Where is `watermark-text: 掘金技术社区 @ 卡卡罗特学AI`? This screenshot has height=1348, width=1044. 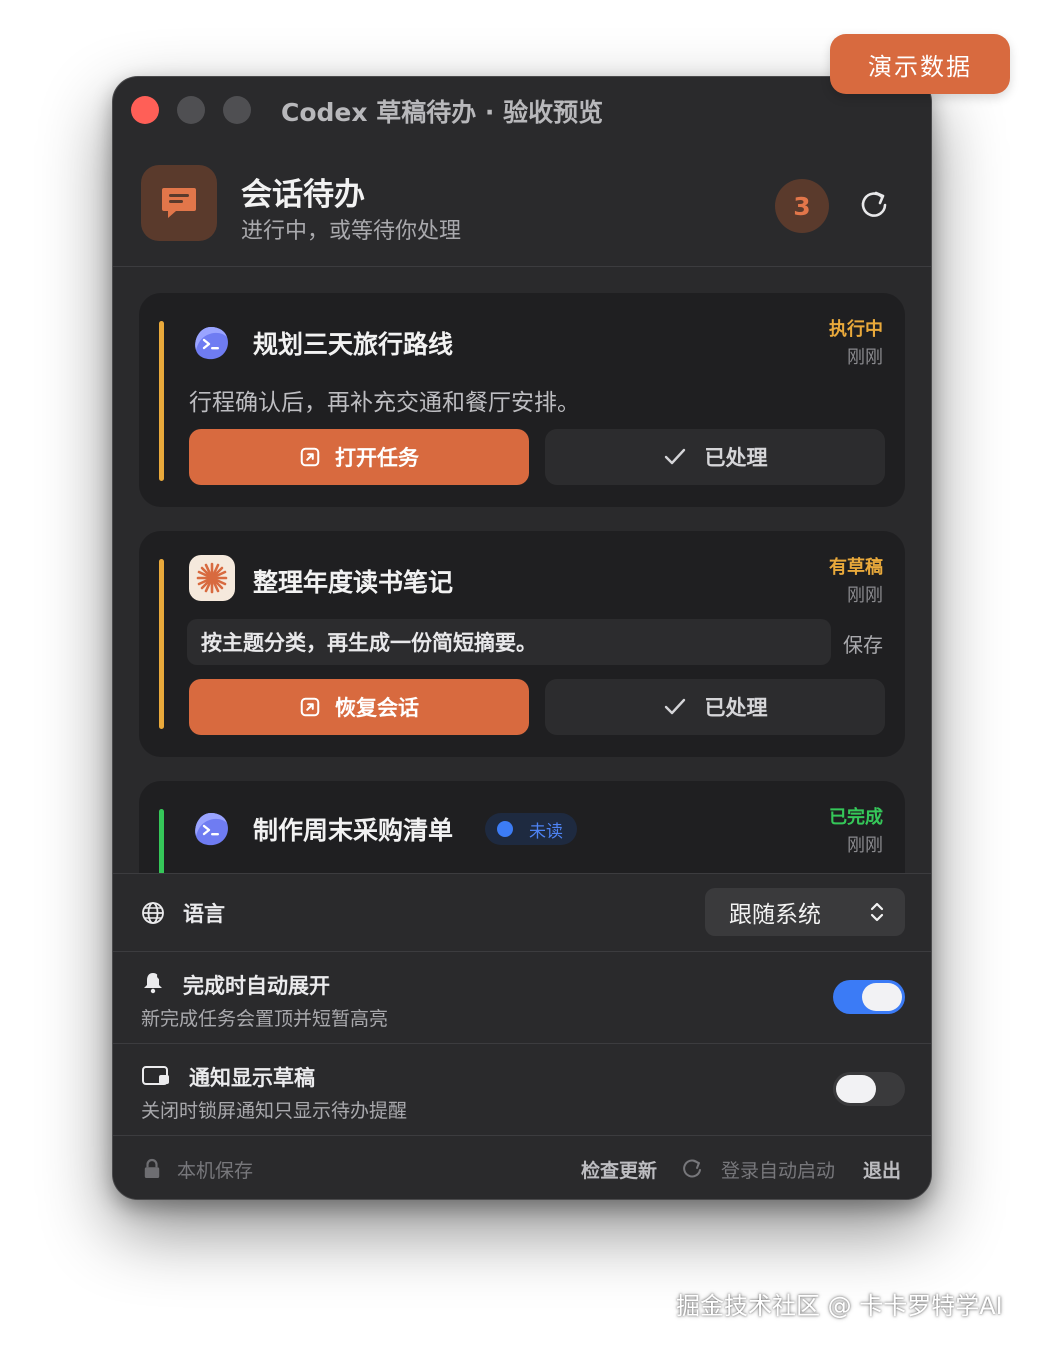
watermark-text: 掘金技术社区 @ 卡卡罗特学AI is located at coordinates (839, 1306).